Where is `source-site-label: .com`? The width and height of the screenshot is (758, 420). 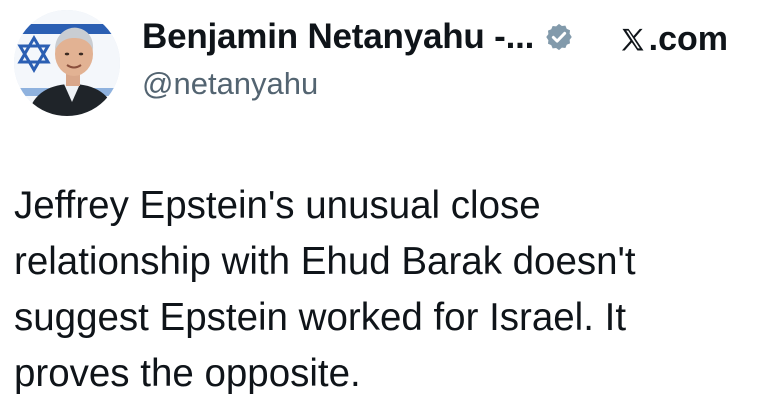
source-site-label: .com is located at coordinates (688, 39).